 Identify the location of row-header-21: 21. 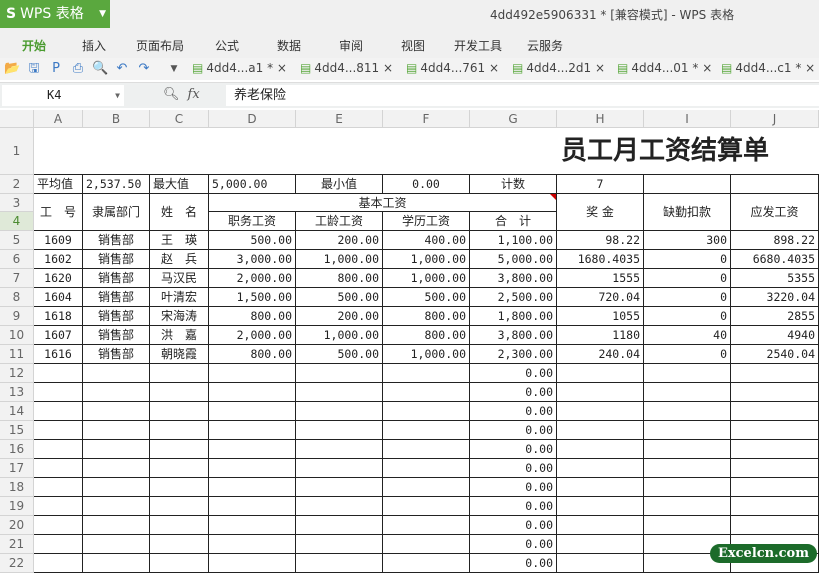
(17, 544).